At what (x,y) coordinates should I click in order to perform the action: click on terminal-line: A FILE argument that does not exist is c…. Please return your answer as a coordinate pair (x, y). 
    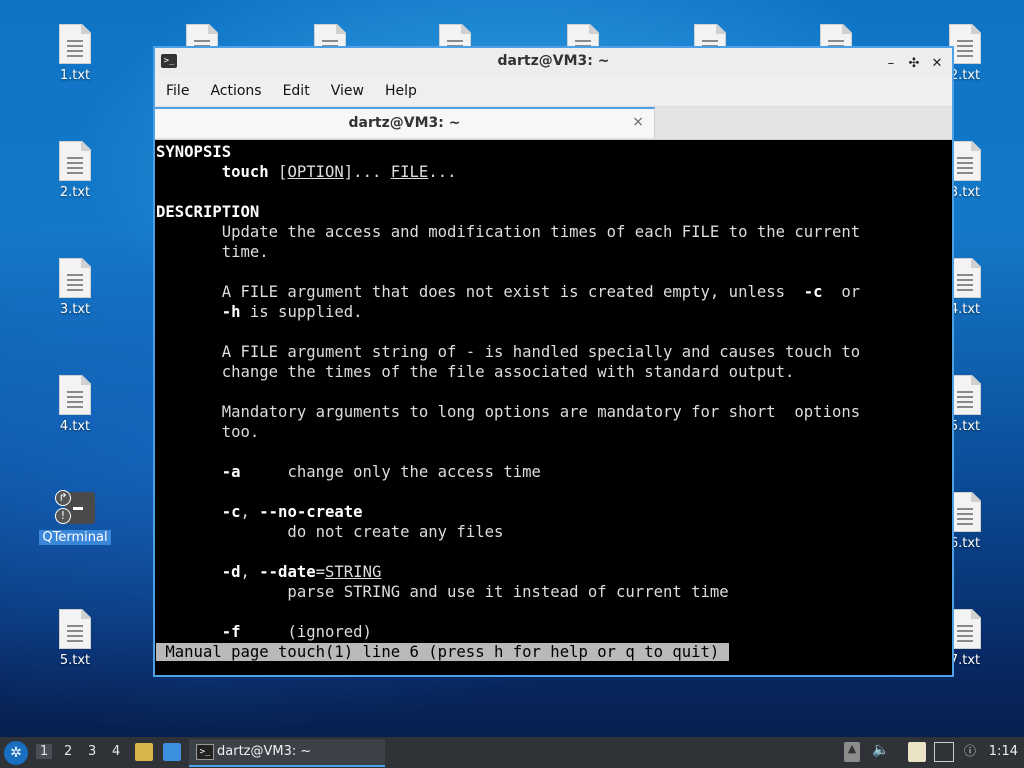
    Looking at the image, I should click on (508, 292).